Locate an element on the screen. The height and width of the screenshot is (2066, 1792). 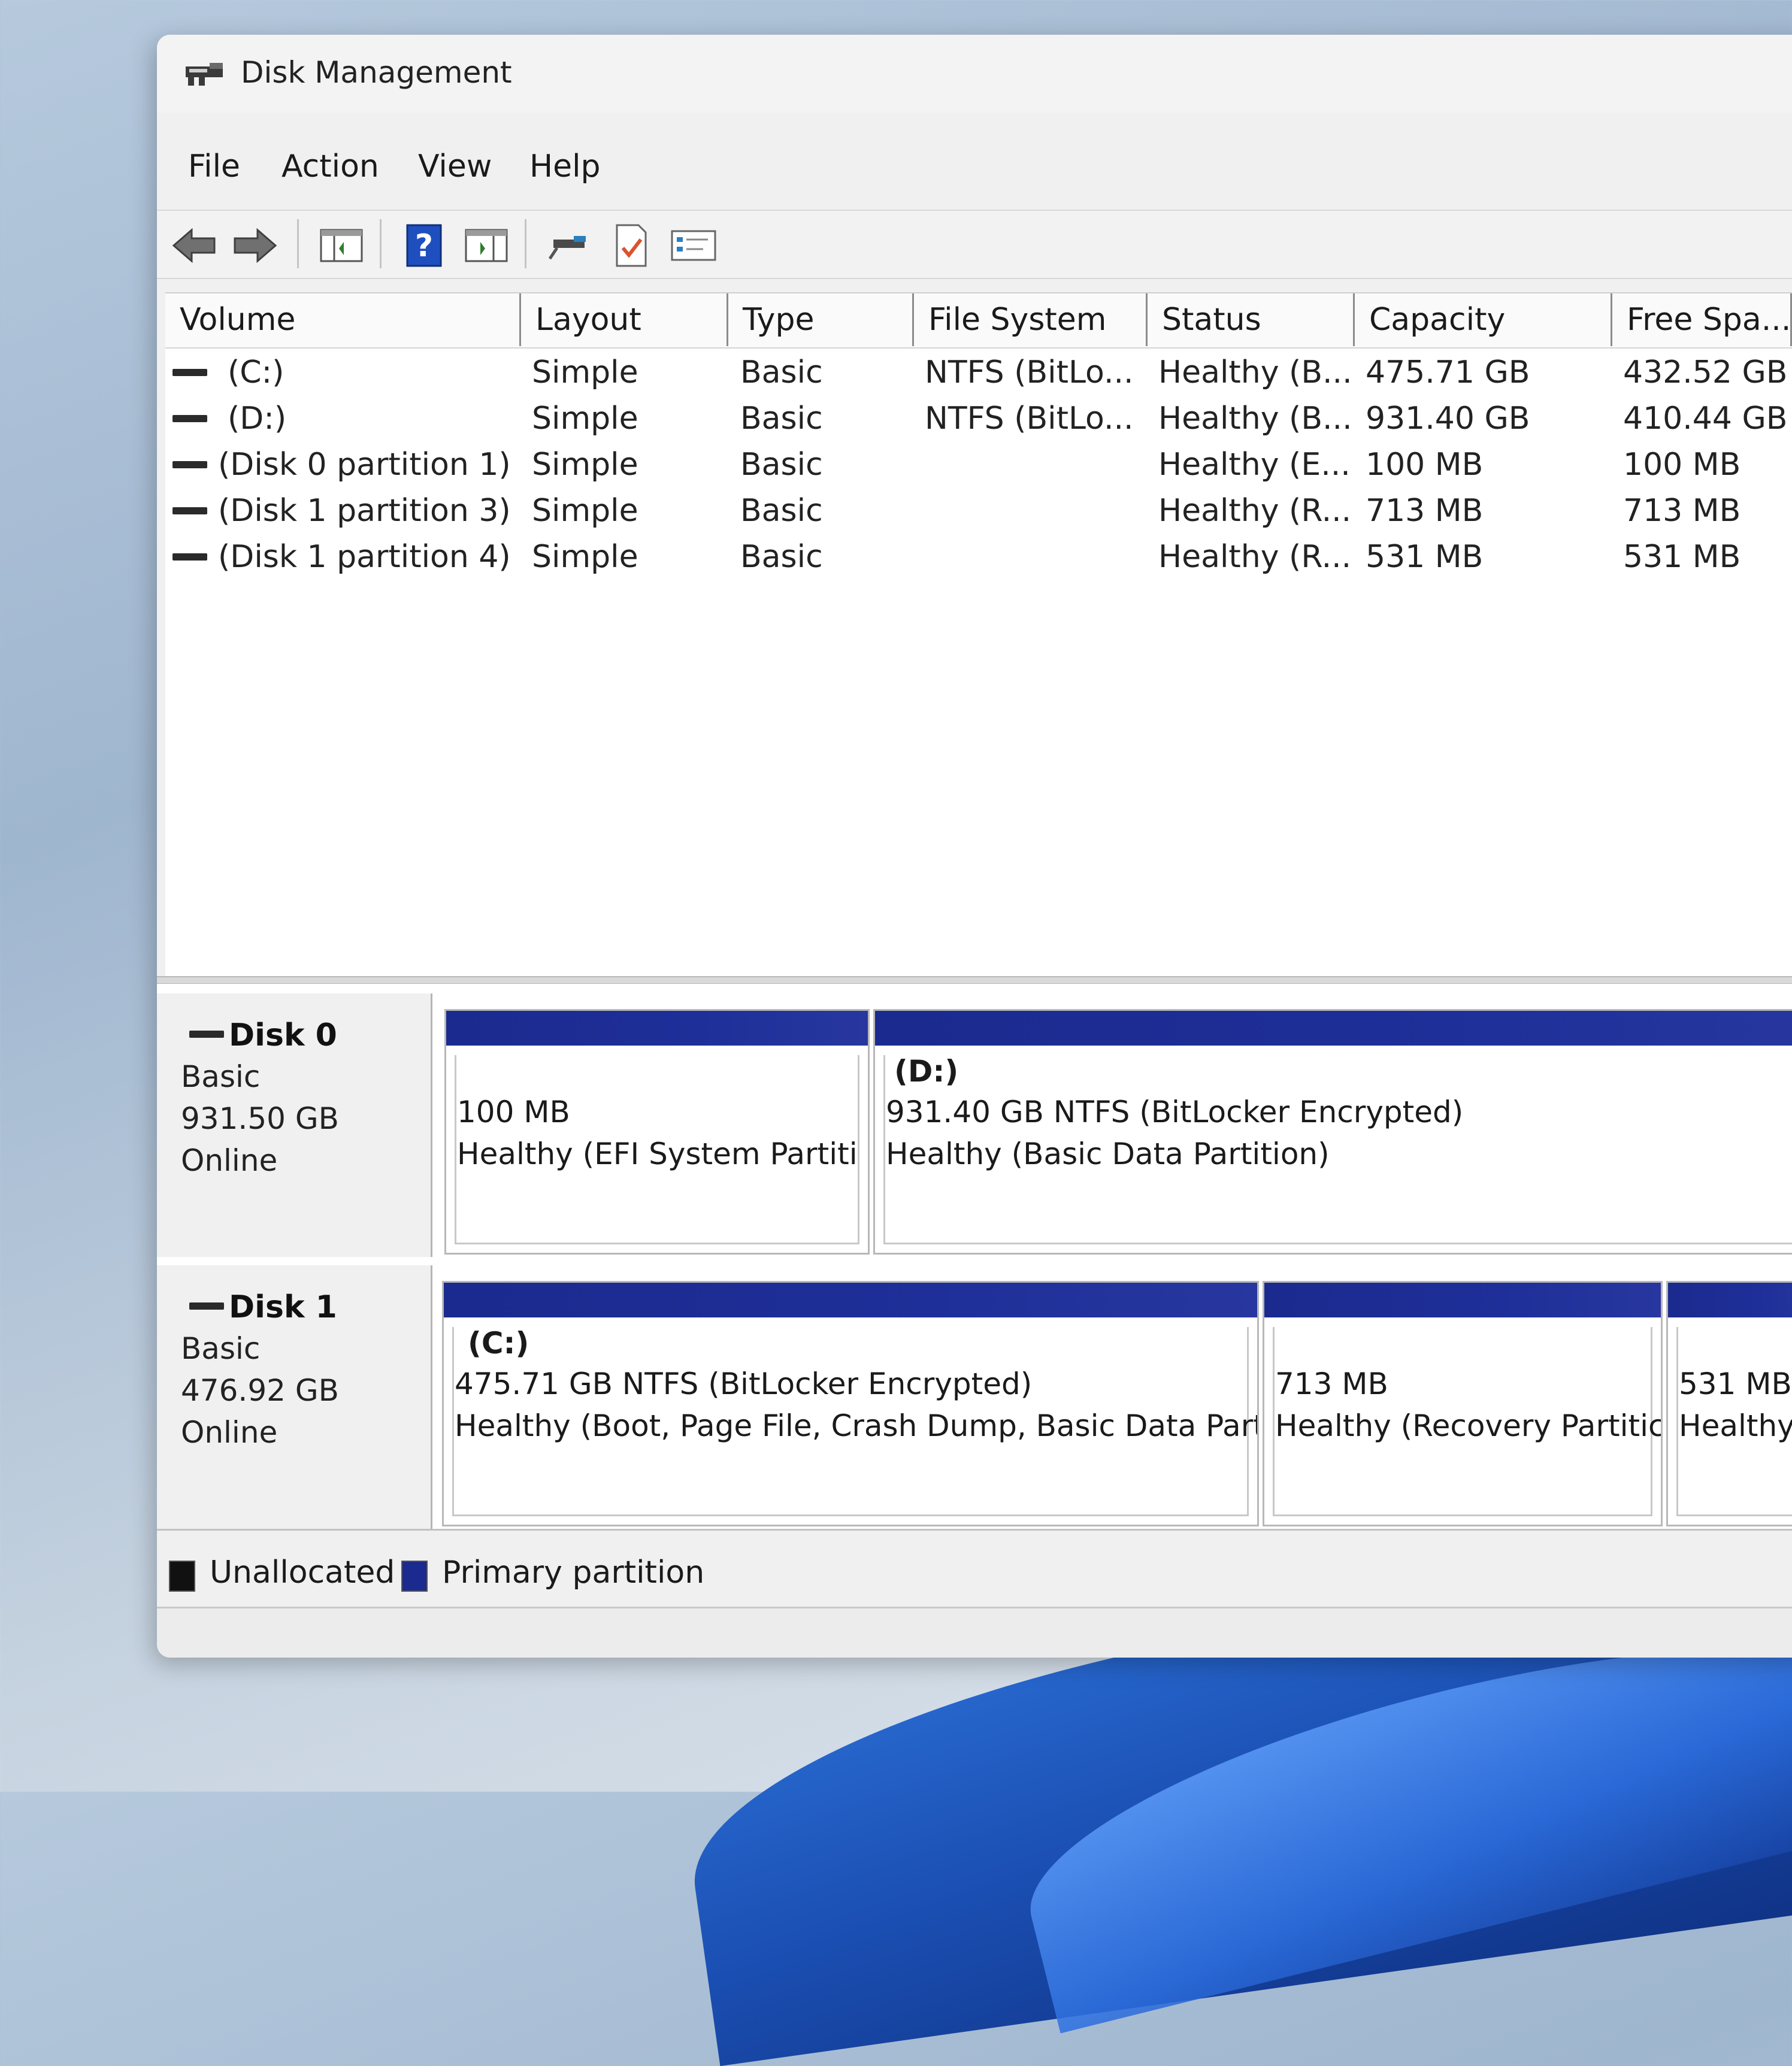
legend-unallocated: Unallocated is located at coordinates (302, 1573).